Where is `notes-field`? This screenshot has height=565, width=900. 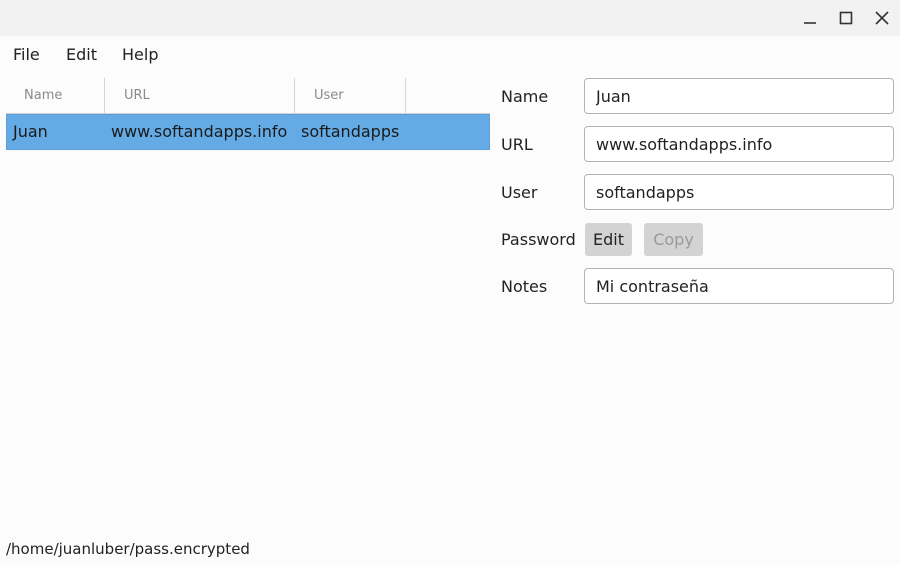
notes-field is located at coordinates (739, 286).